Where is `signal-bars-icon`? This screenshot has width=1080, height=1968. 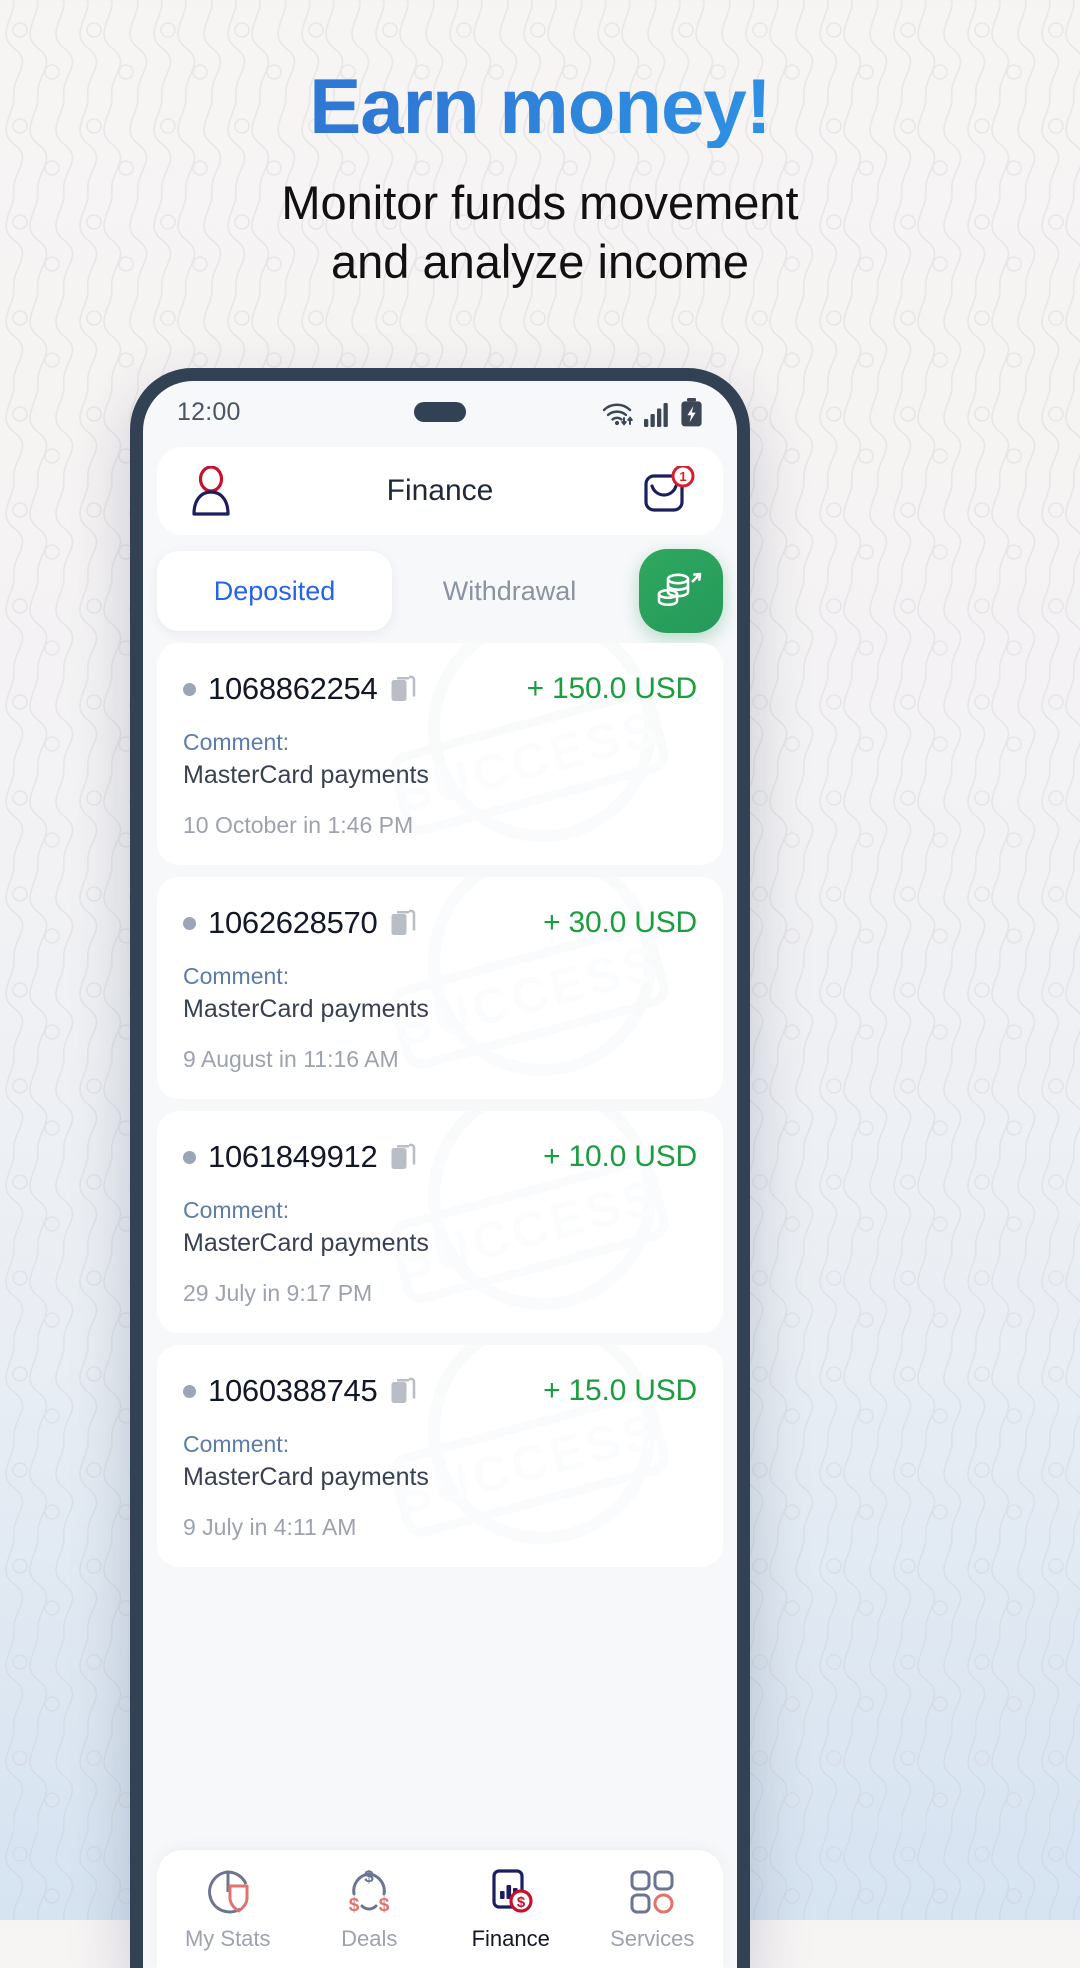 signal-bars-icon is located at coordinates (656, 414).